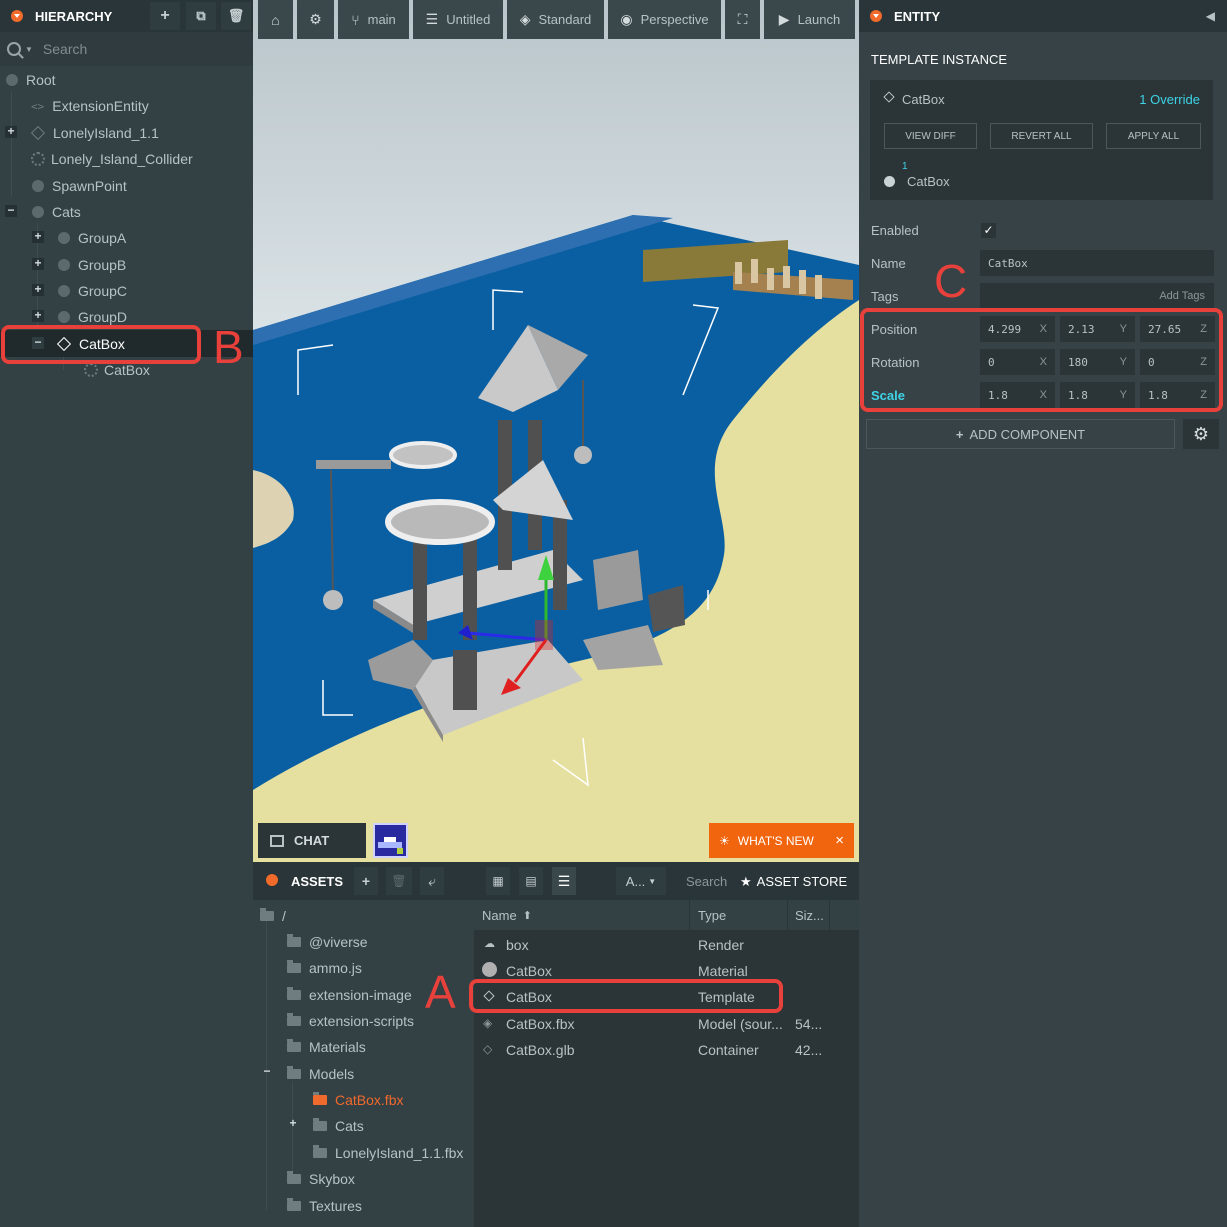 The height and width of the screenshot is (1227, 1227). Describe the element at coordinates (809, 19) in the screenshot. I see `launch-button: ▶ Launch` at that location.